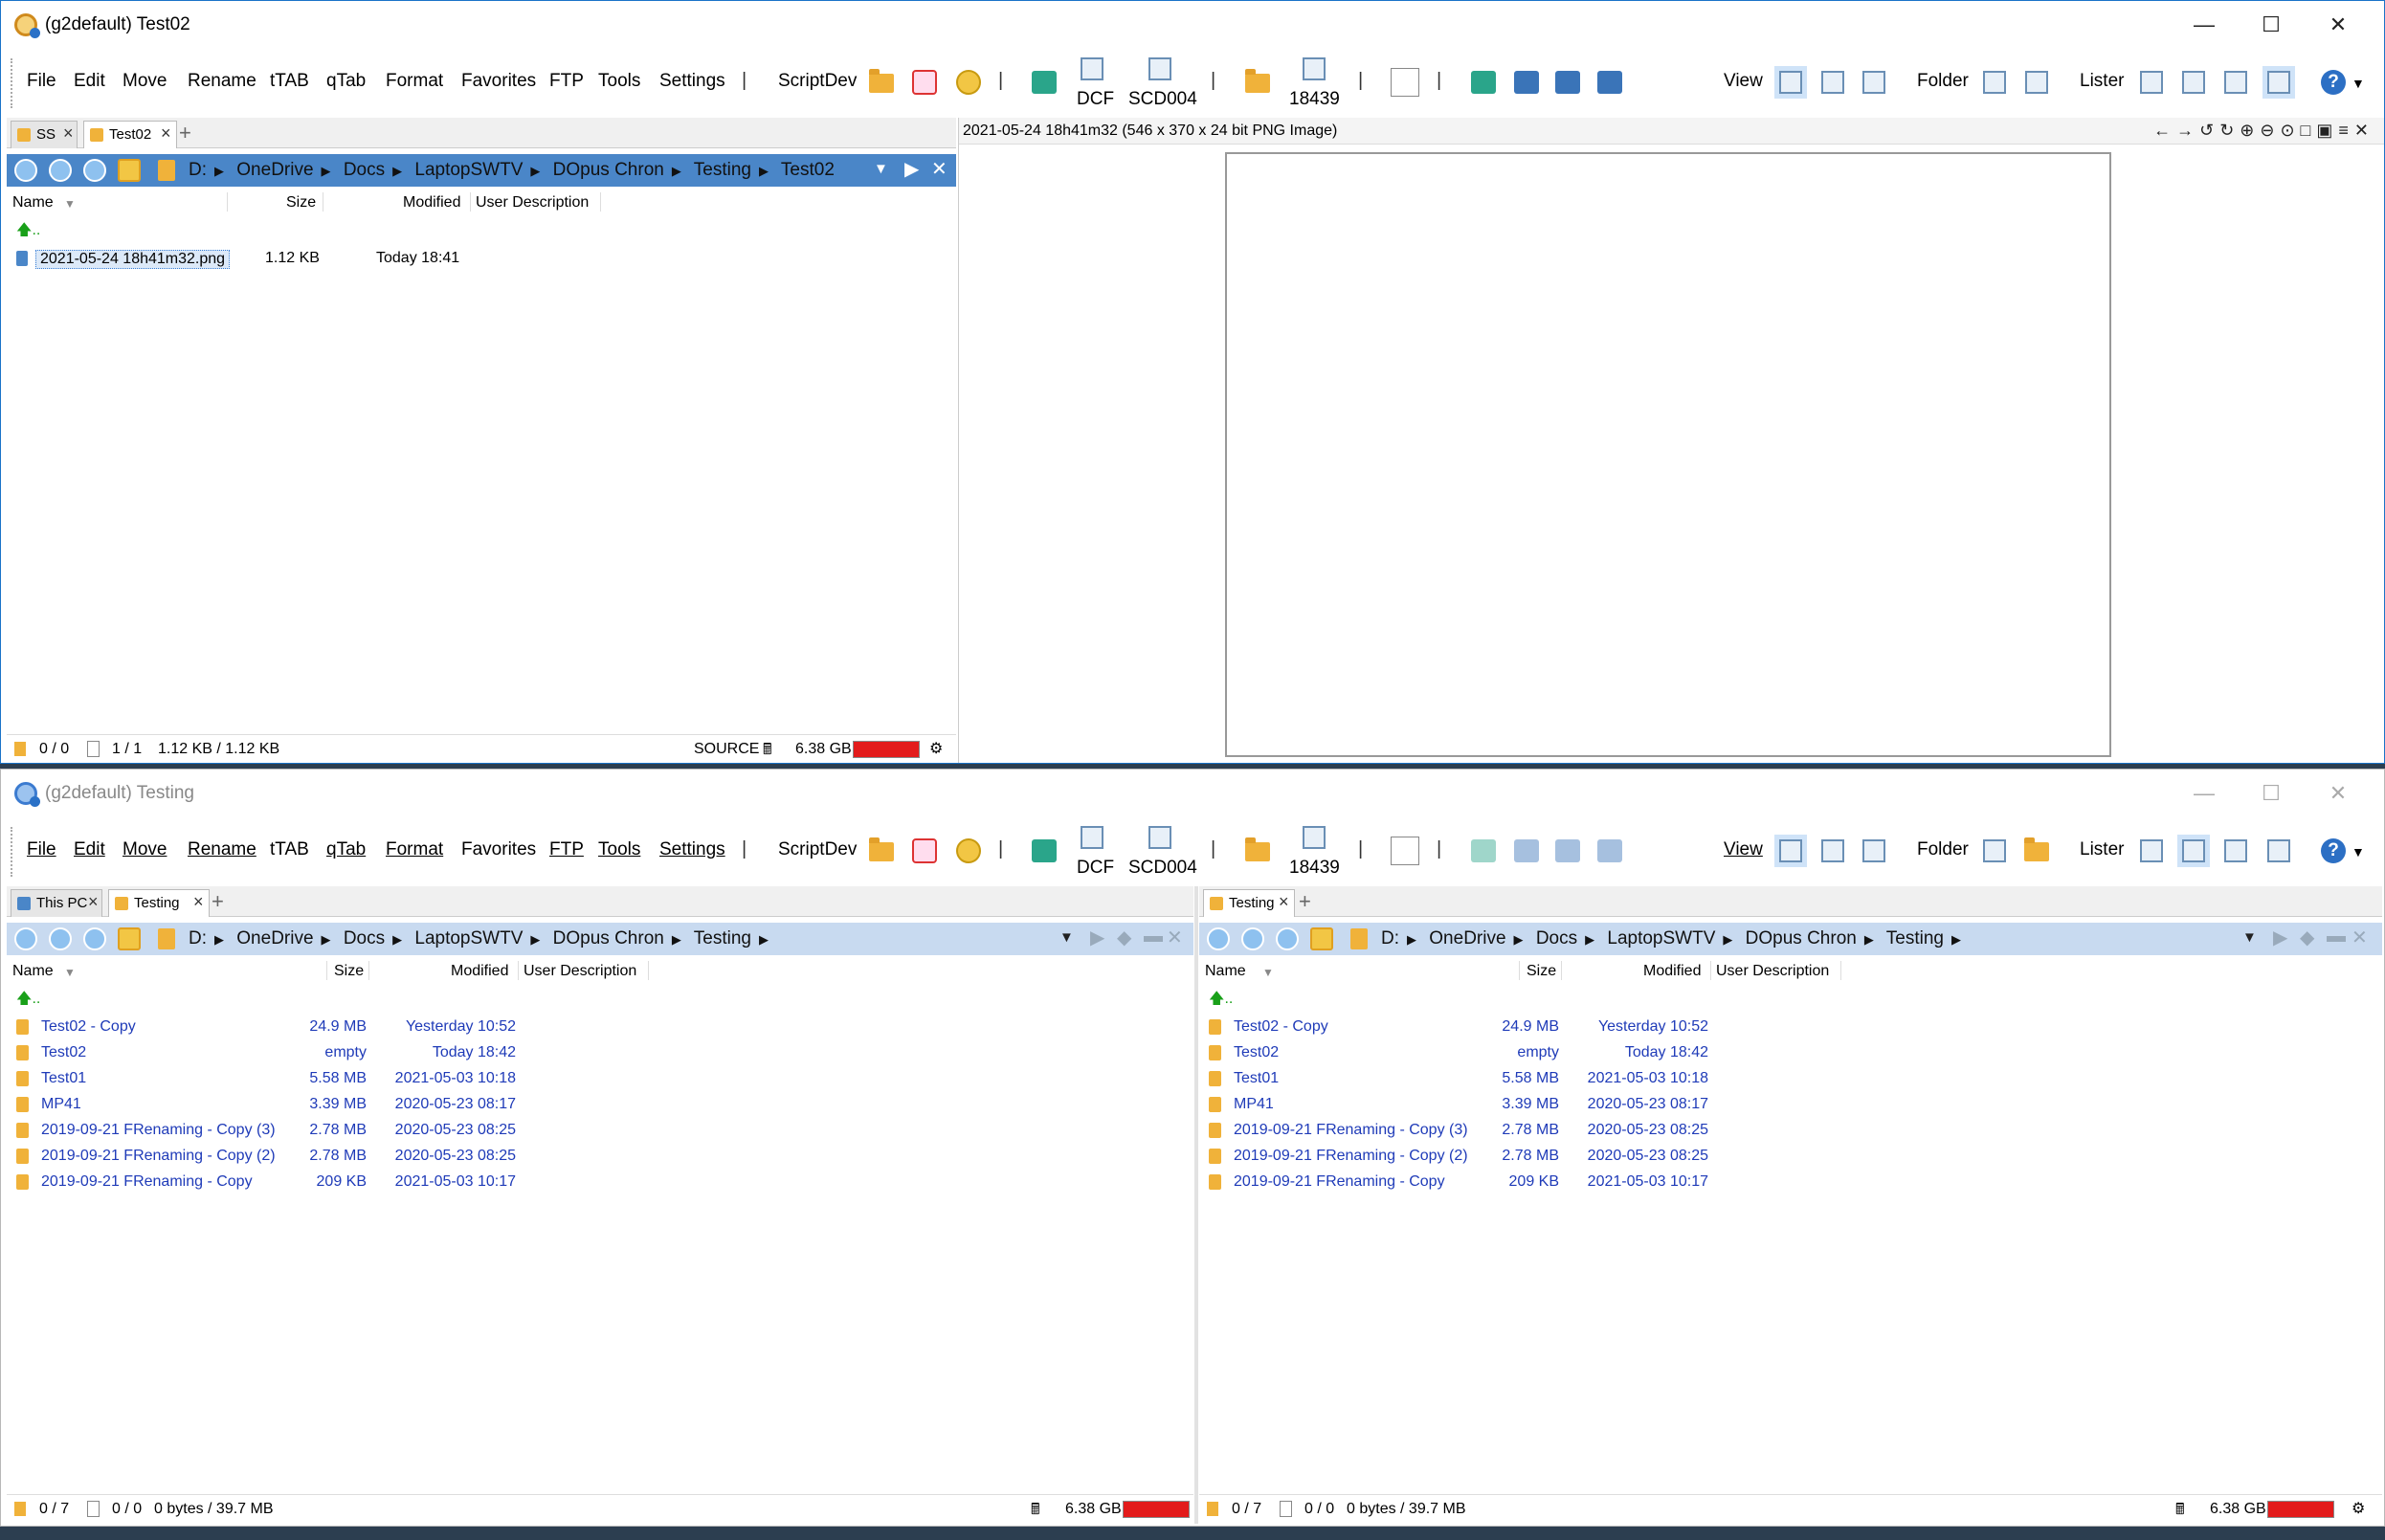 This screenshot has width=2385, height=1540. What do you see at coordinates (600, 1052) in the screenshot?
I see `folder-row: Test02 empty Today 18:42` at bounding box center [600, 1052].